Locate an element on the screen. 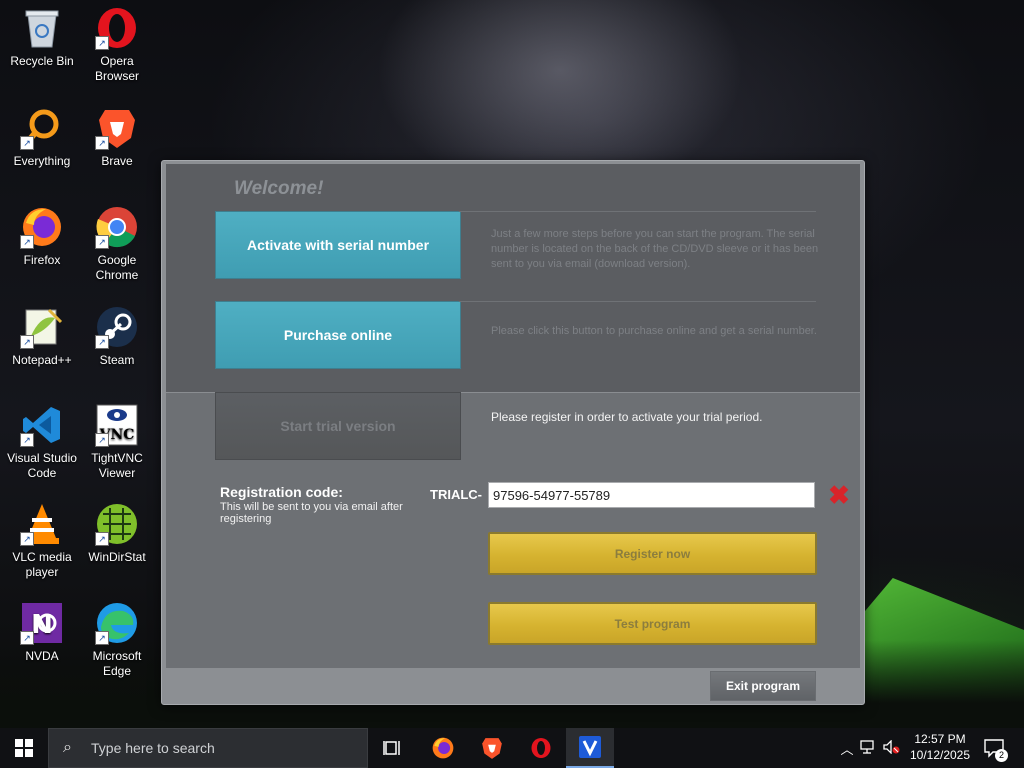 This screenshot has height=768, width=1024. desktop-icon-label: Opera Browser is located at coordinates (116, 68).